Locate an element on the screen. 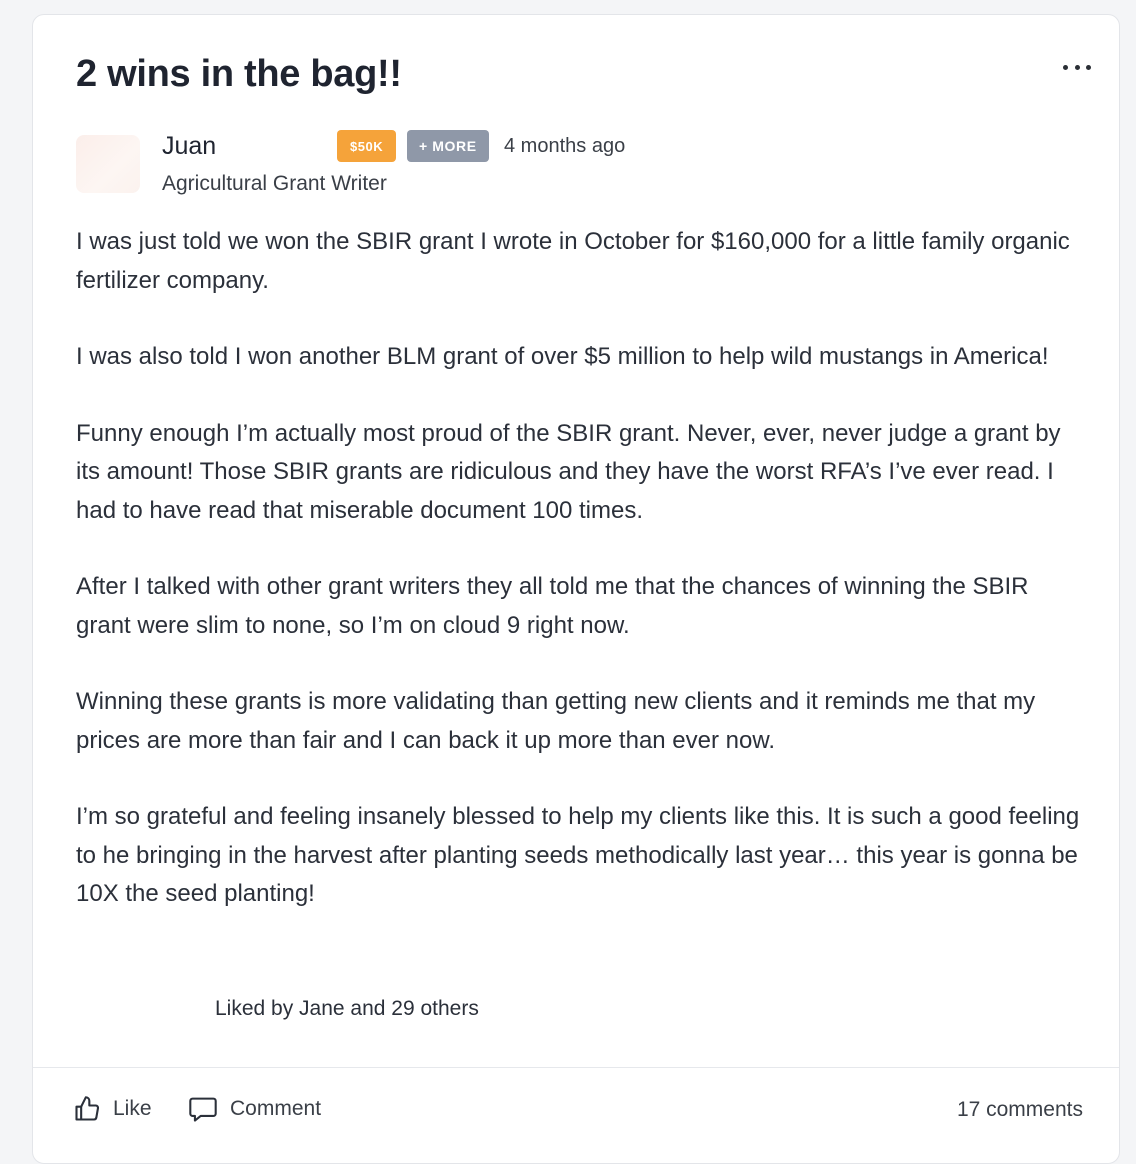 This screenshot has height=1164, width=1136. avatar is located at coordinates (108, 164).